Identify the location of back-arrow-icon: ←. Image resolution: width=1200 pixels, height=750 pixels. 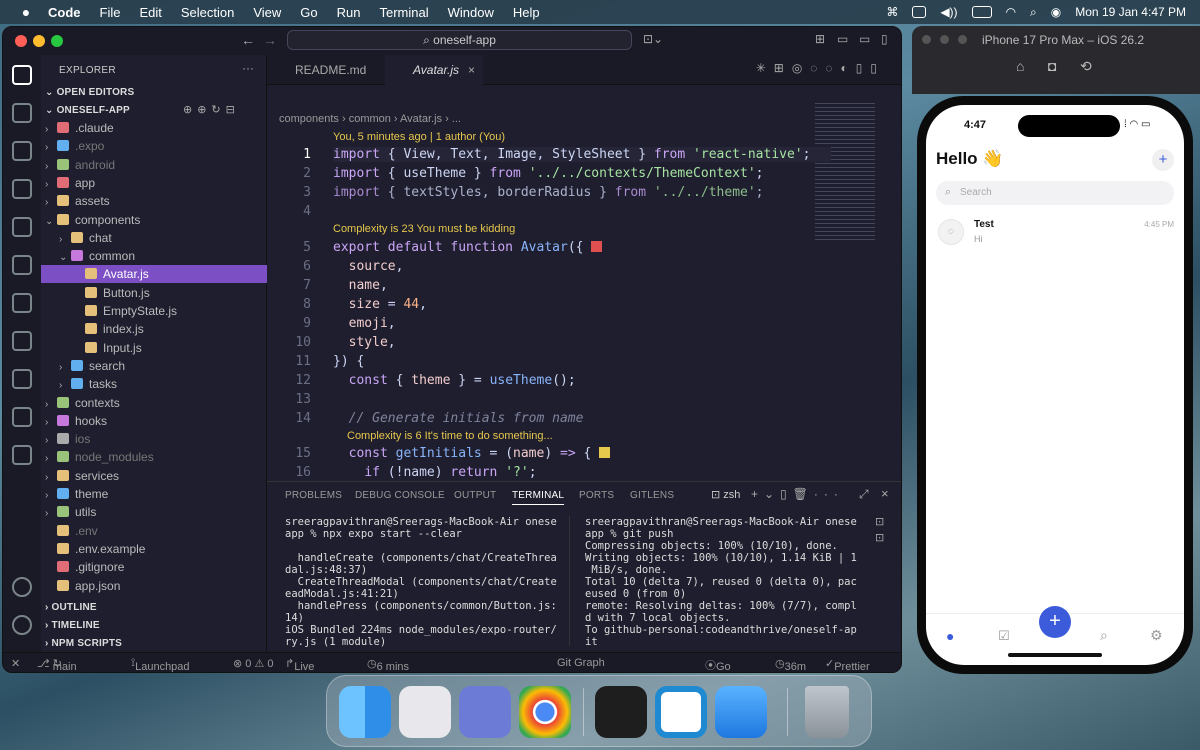
(248, 40).